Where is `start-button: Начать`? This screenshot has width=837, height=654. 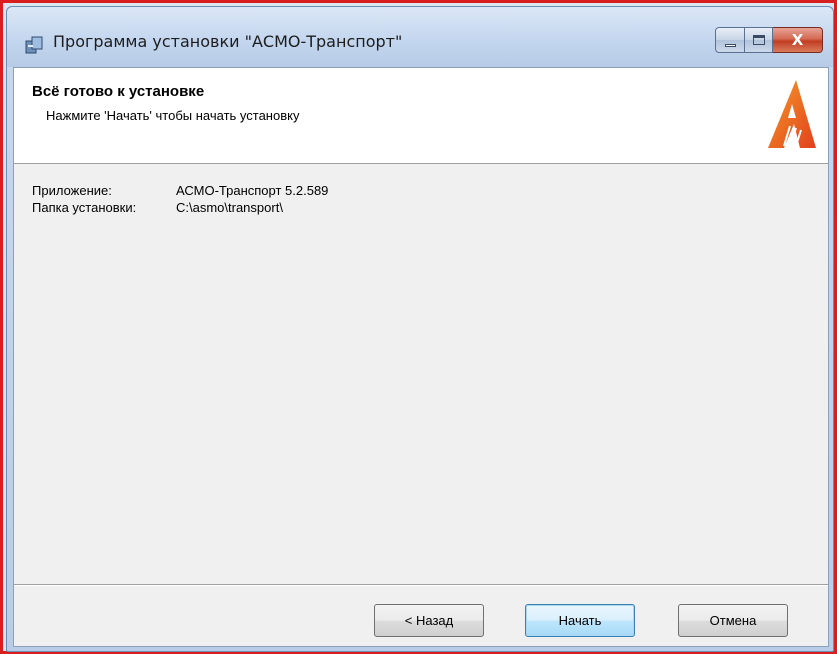 start-button: Начать is located at coordinates (580, 620).